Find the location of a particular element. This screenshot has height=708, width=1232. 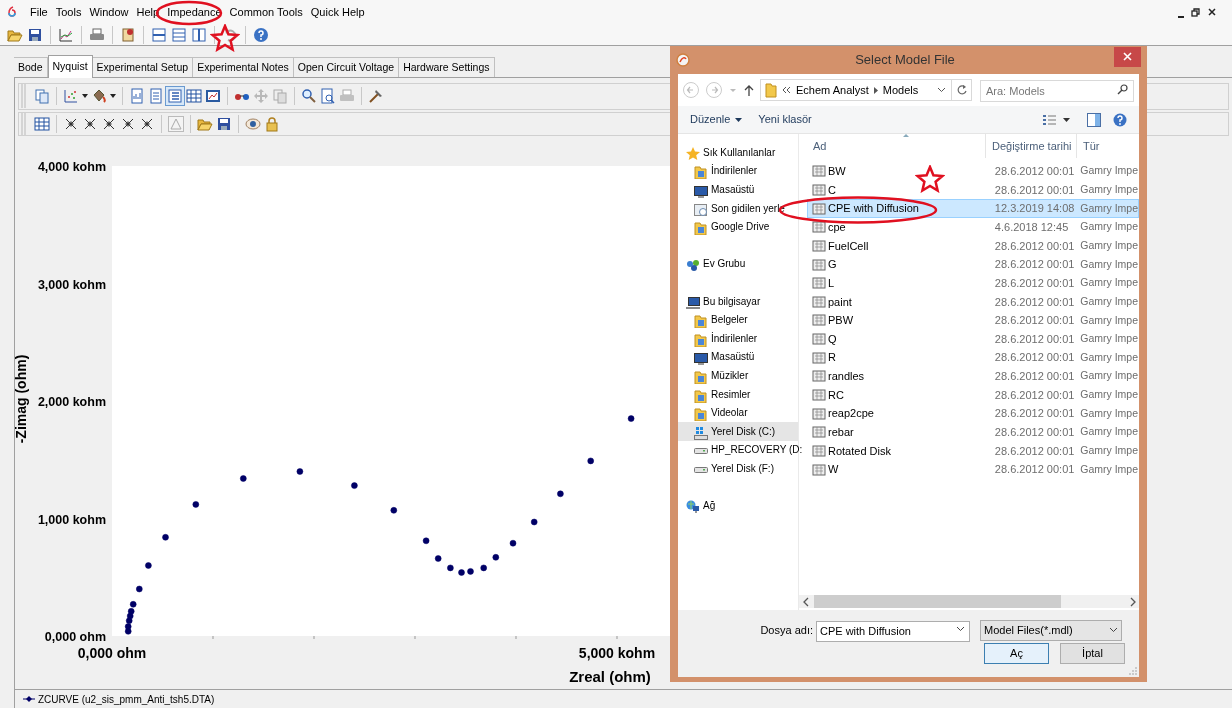

monitor-icon is located at coordinates (701, 191).